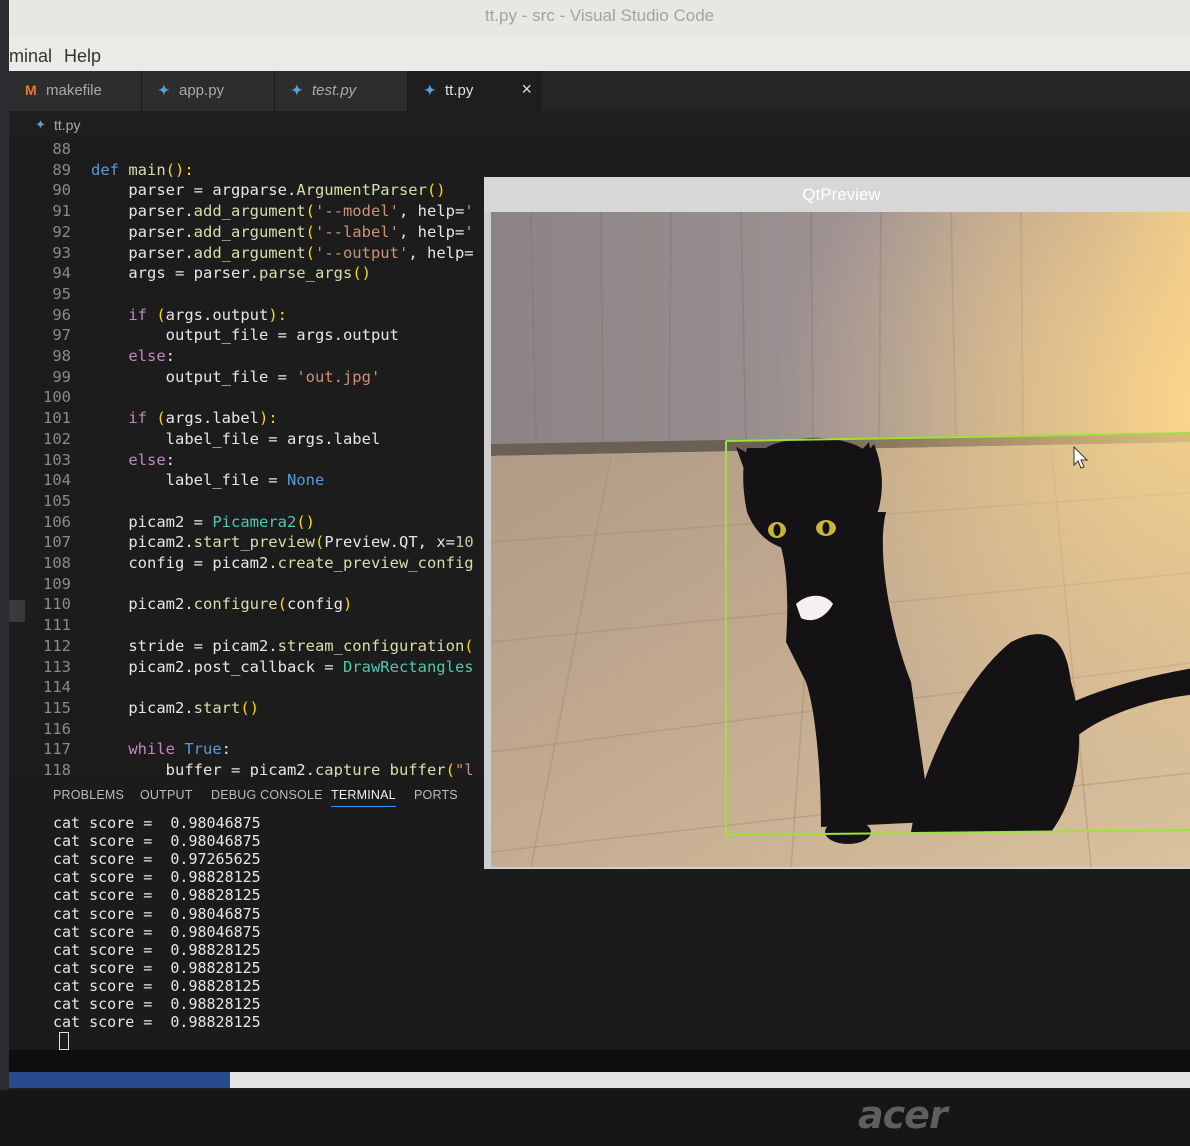 The height and width of the screenshot is (1146, 1190). Describe the element at coordinates (371, 645) in the screenshot. I see `code-token: stream_configuration` at that location.